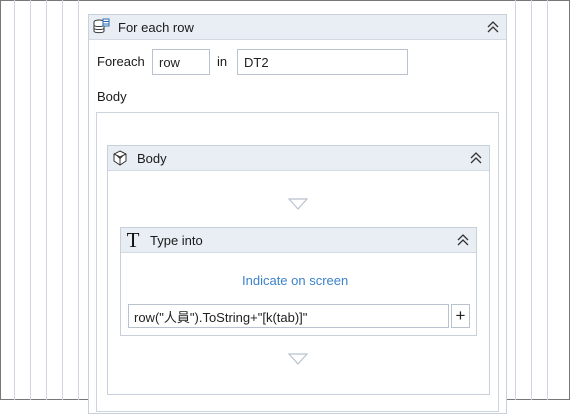 This screenshot has height=414, width=570. Describe the element at coordinates (112, 96) in the screenshot. I see `body-section-label: Body` at that location.